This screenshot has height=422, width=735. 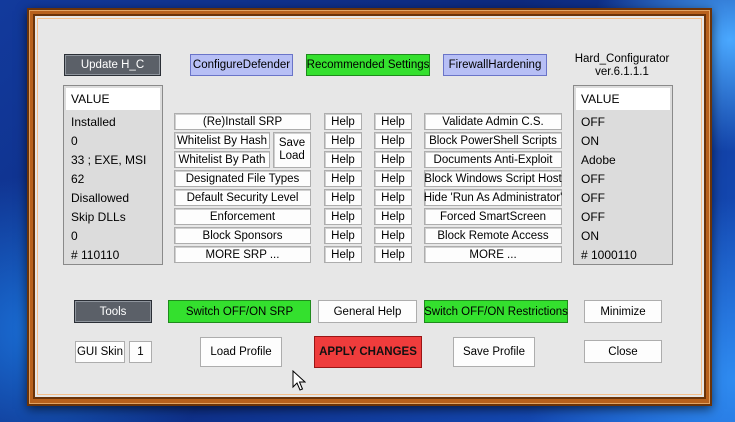 What do you see at coordinates (100, 197) in the screenshot?
I see `srp-value-row: Disallowed` at bounding box center [100, 197].